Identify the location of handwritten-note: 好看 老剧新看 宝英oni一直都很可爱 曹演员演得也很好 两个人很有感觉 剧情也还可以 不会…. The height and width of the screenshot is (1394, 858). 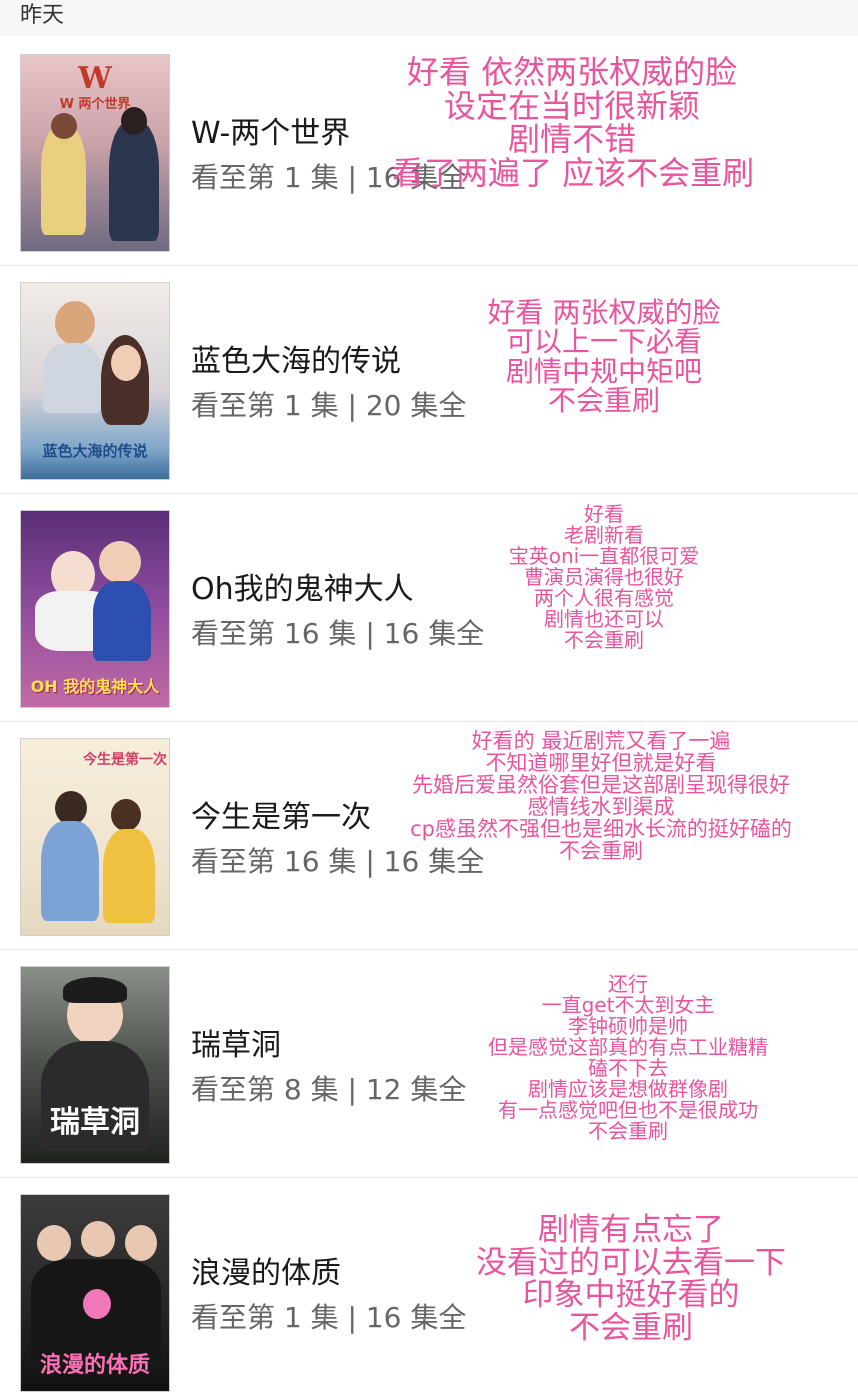
(604, 577).